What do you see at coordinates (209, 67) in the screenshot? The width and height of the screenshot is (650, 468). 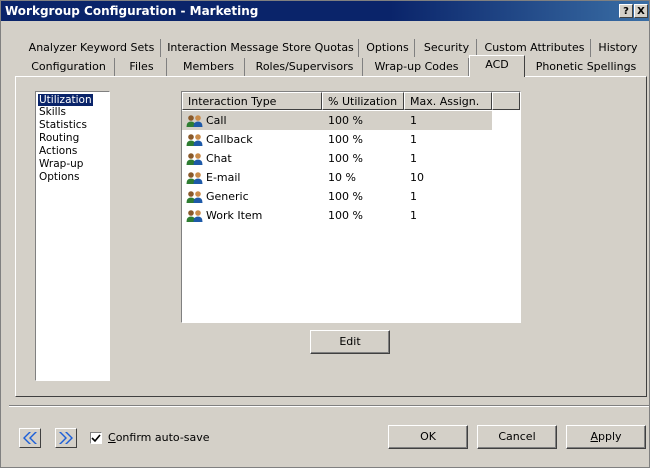 I see `tab-members: Members` at bounding box center [209, 67].